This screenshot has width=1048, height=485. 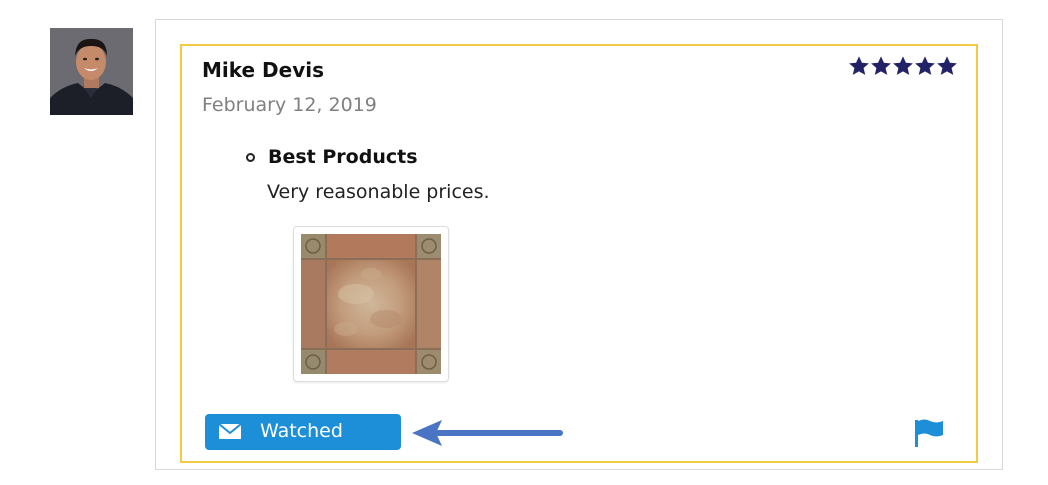 I want to click on review-date: February 12, 2019, so click(x=289, y=105).